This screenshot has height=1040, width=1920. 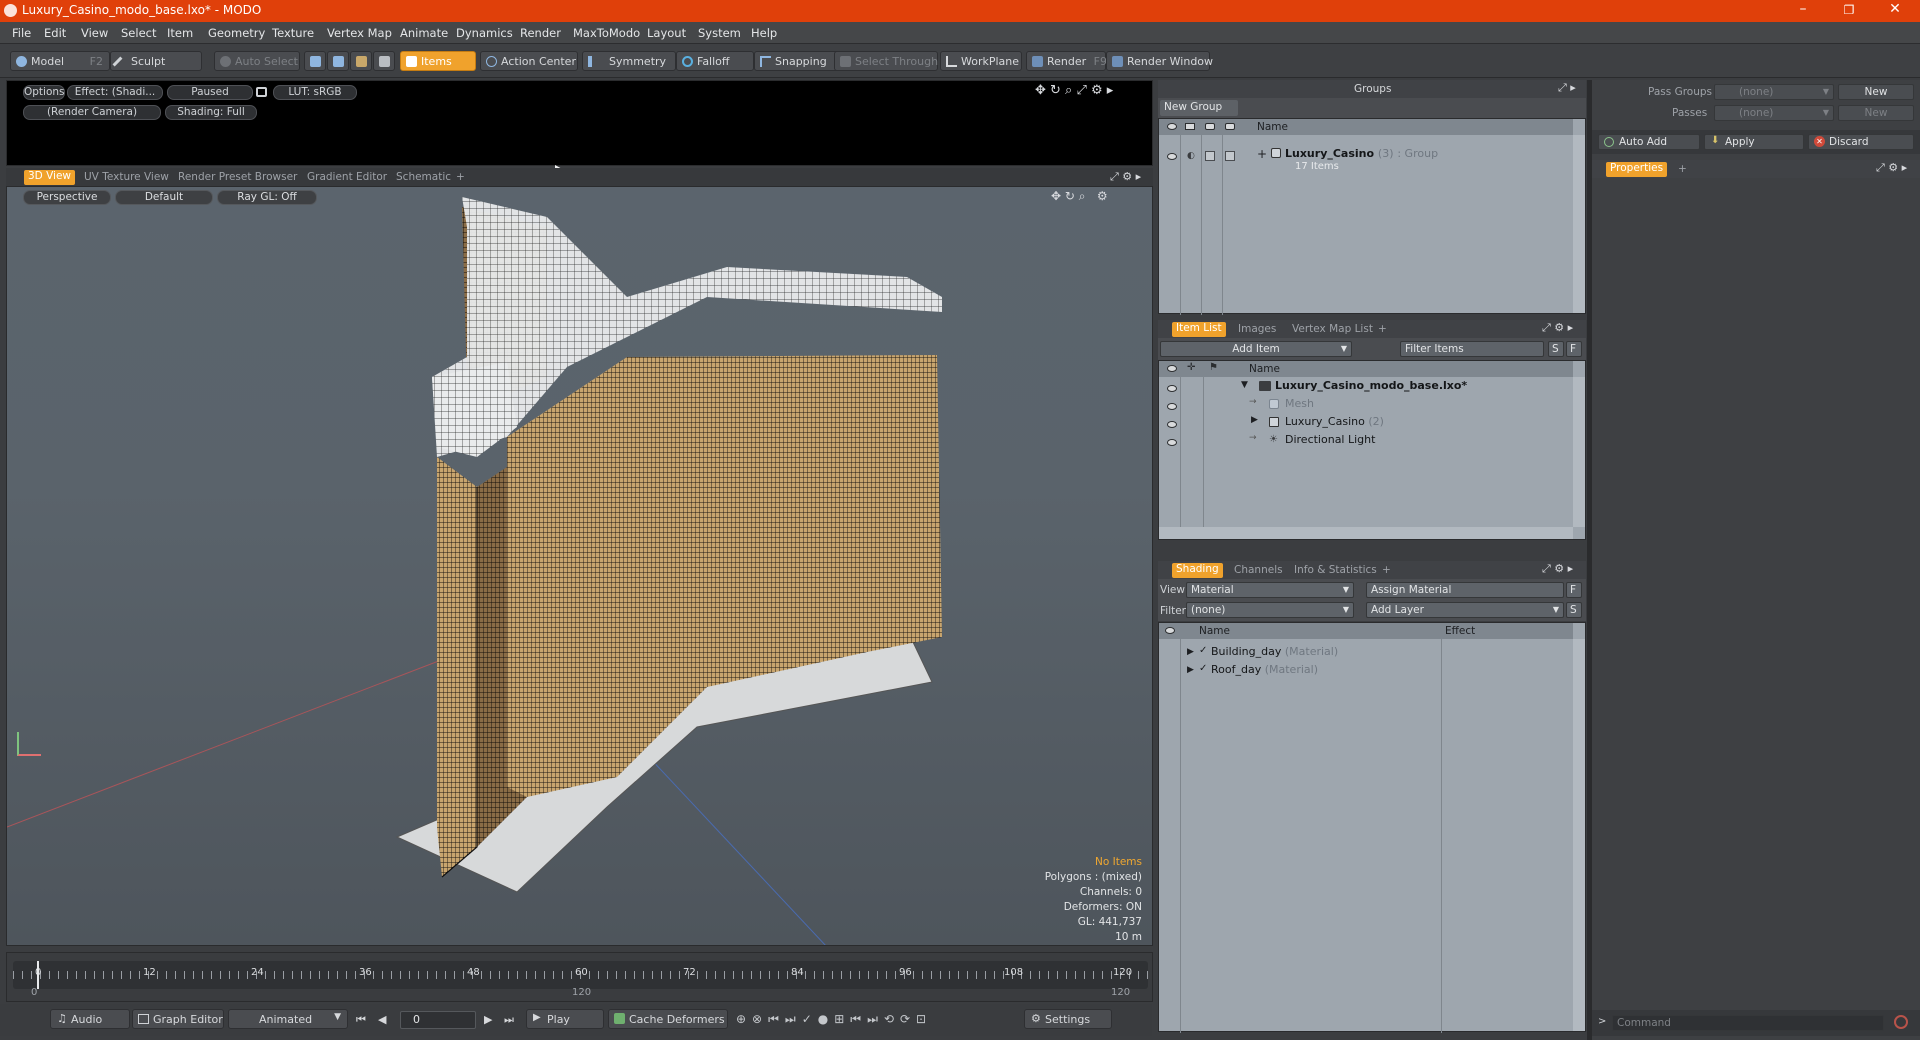 What do you see at coordinates (1465, 610) in the screenshot?
I see `add-layer-dropdown: Add Layer ▼` at bounding box center [1465, 610].